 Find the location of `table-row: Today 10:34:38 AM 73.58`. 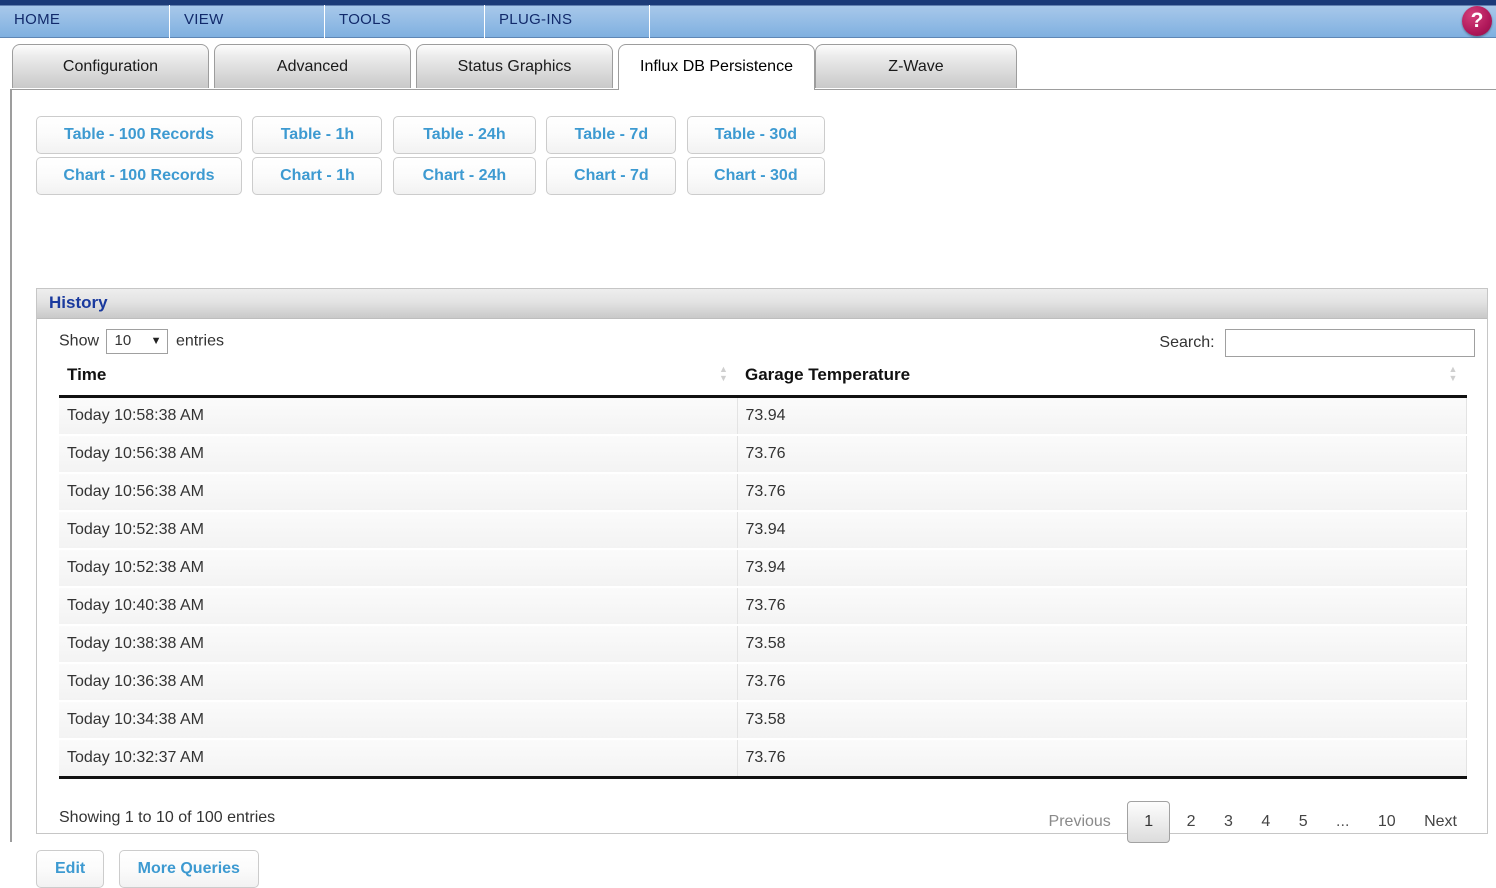

table-row: Today 10:34:38 AM 73.58 is located at coordinates (763, 720).